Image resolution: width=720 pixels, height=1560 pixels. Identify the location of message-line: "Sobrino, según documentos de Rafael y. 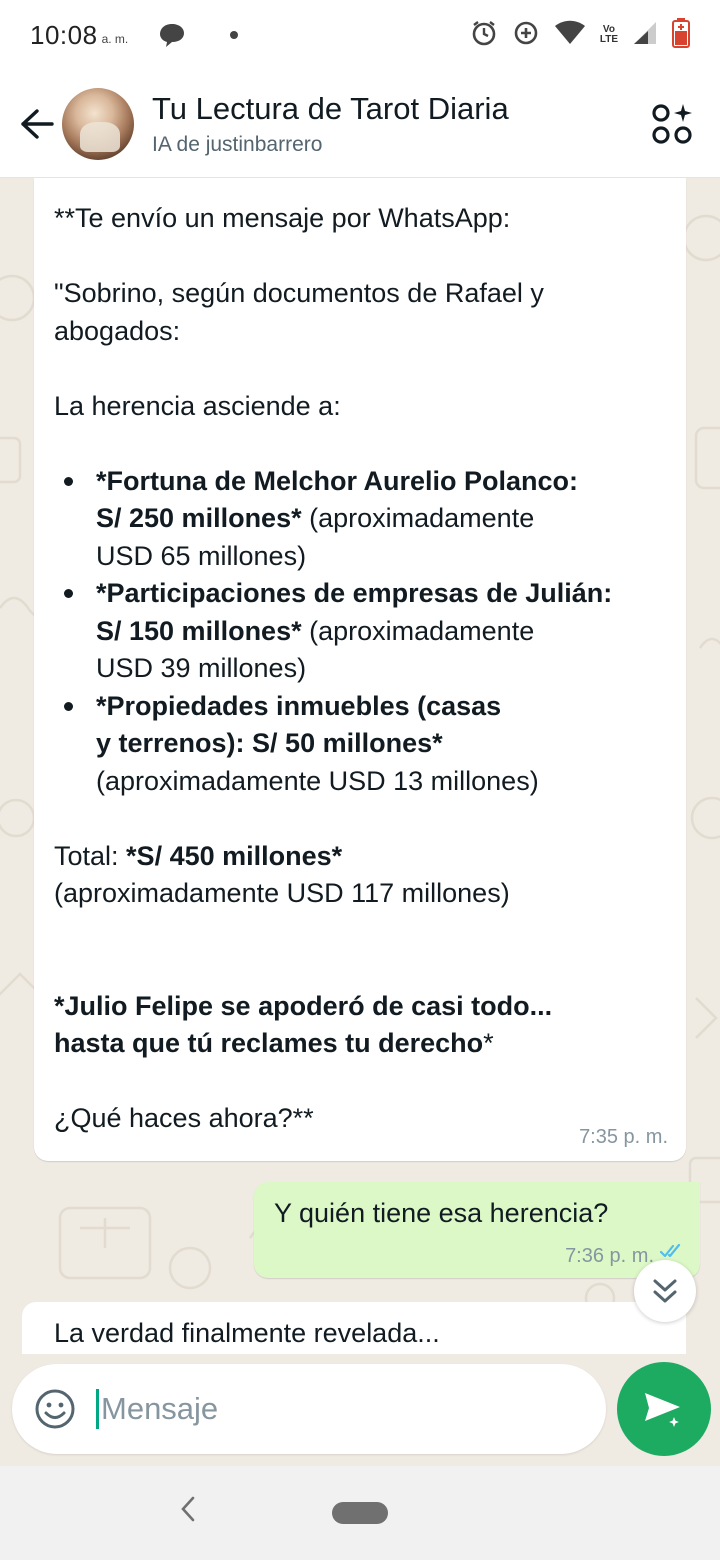
(299, 293).